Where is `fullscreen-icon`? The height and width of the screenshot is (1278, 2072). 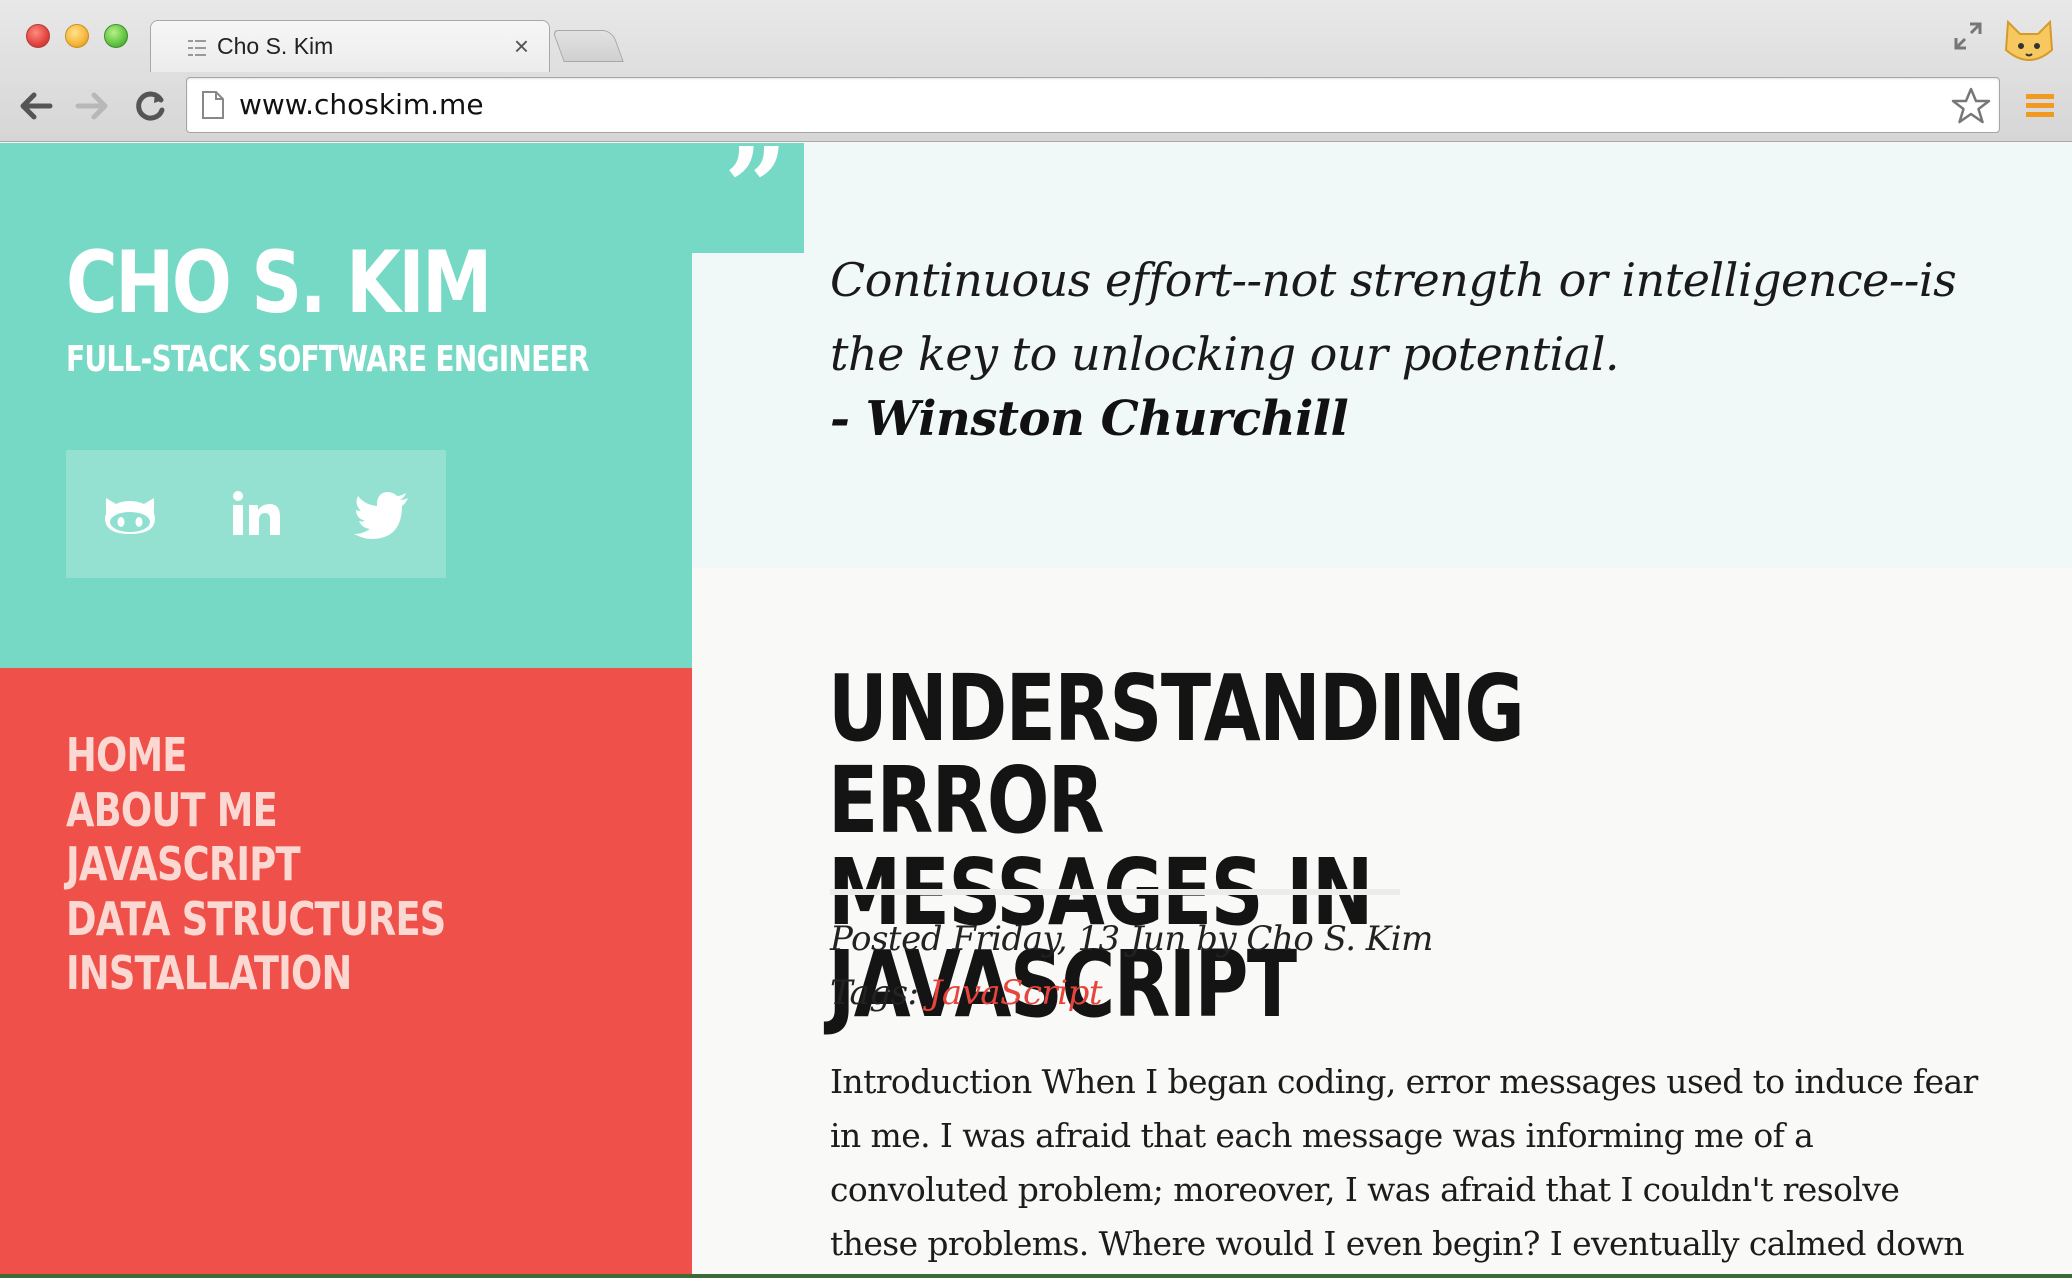 fullscreen-icon is located at coordinates (1968, 36).